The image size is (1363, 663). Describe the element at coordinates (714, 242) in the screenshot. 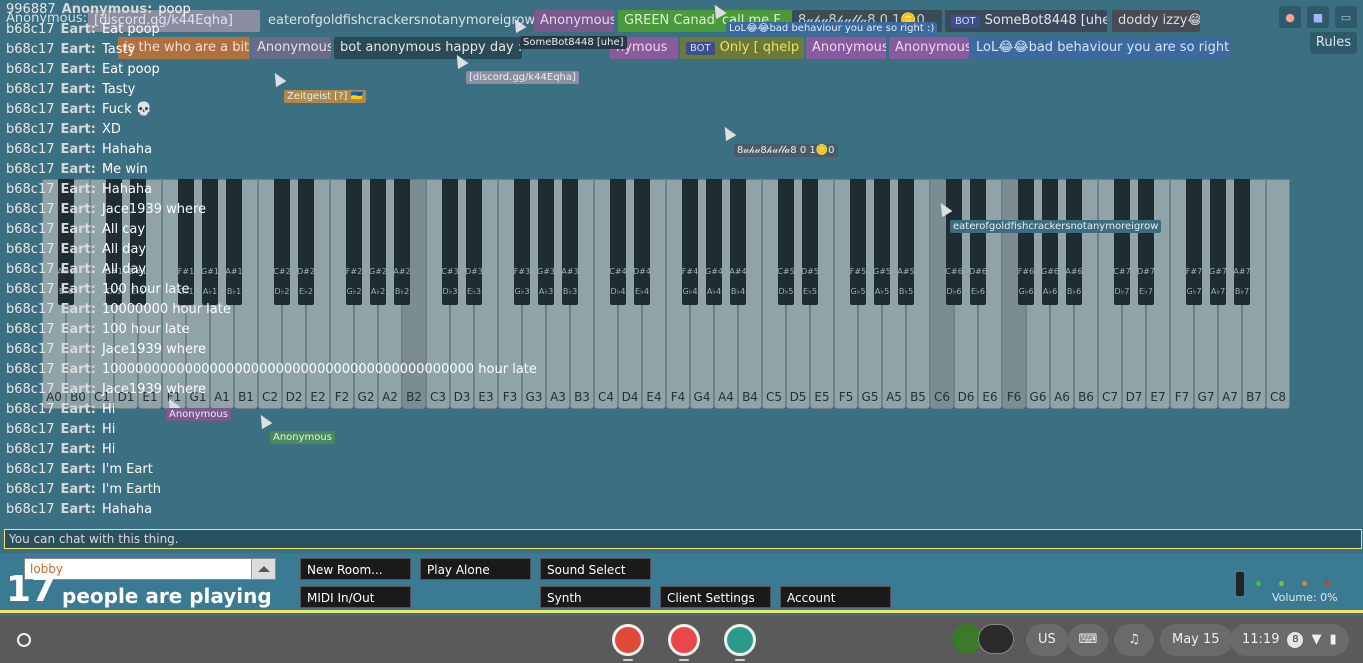

I see `piano-black-key: G#4 A♭4` at that location.